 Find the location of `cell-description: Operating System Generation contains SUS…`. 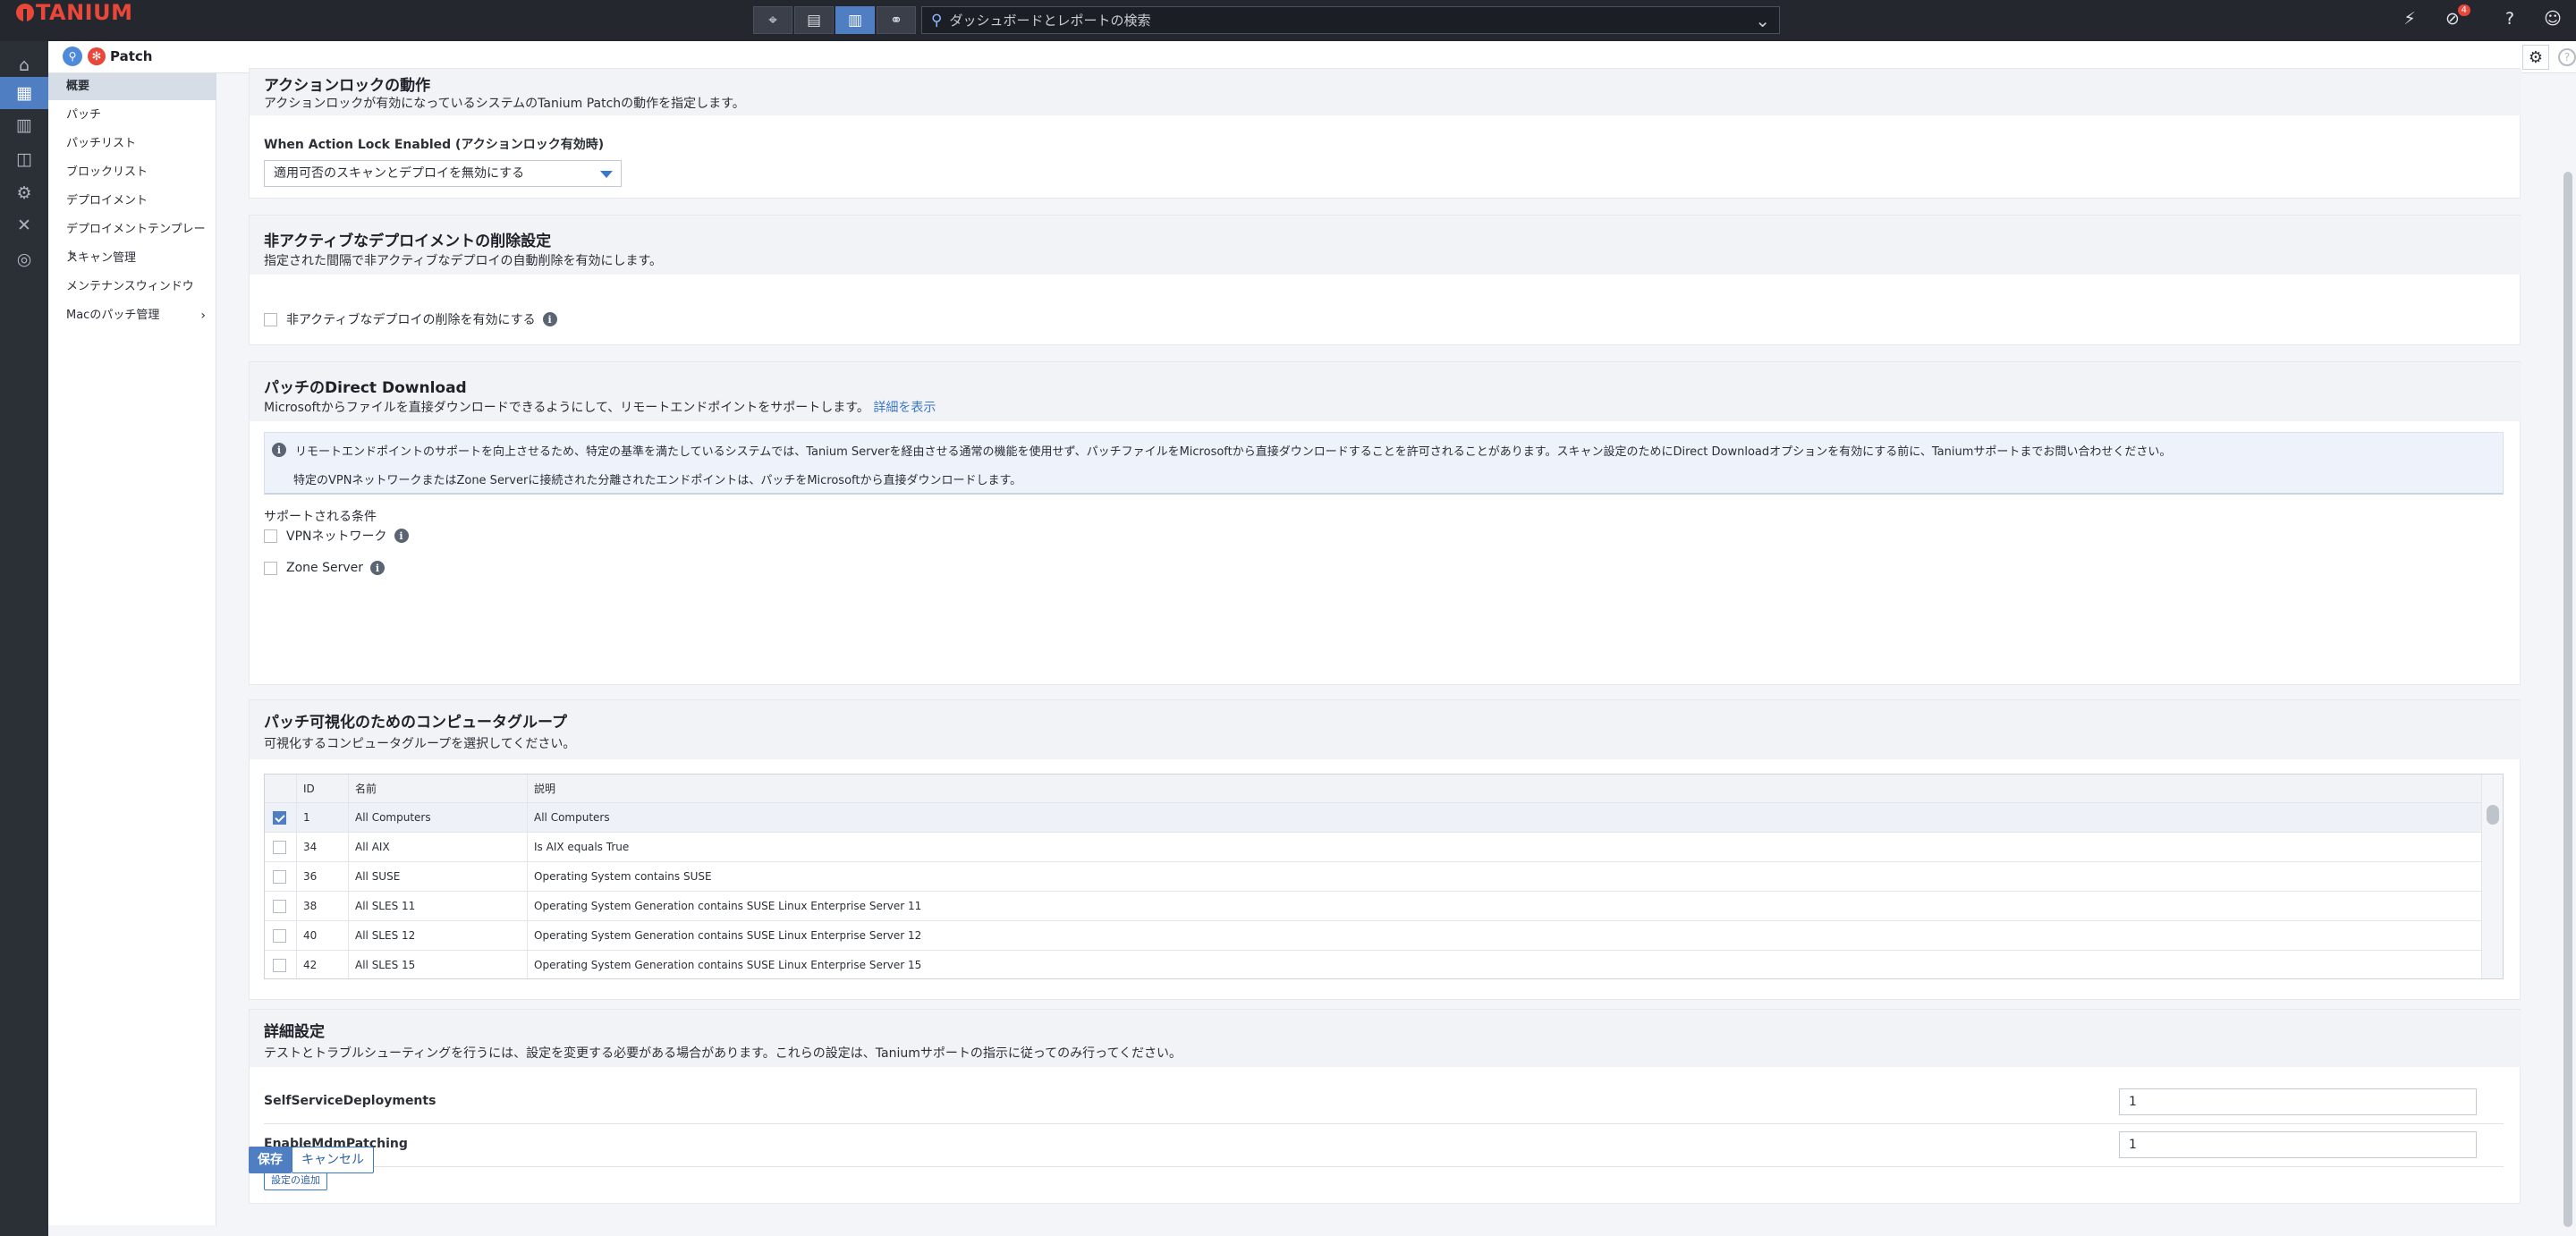

cell-description: Operating System Generation contains SUS… is located at coordinates (728, 906).